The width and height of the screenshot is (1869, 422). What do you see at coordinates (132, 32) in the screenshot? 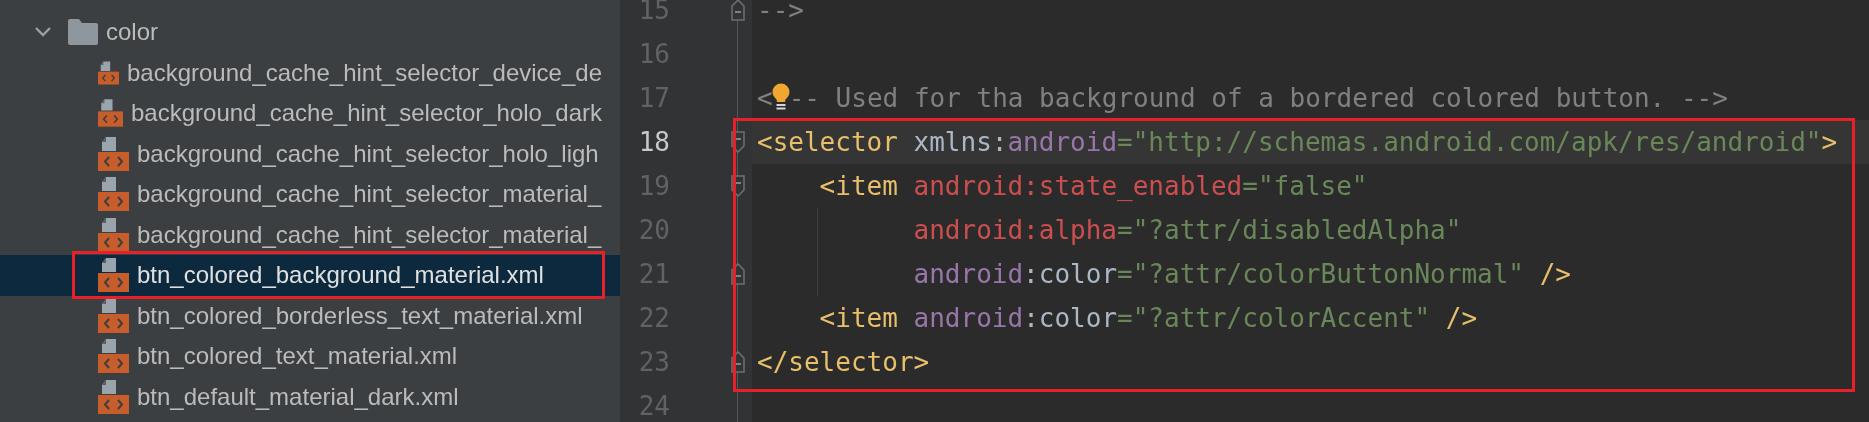
I see `folder-label: color` at bounding box center [132, 32].